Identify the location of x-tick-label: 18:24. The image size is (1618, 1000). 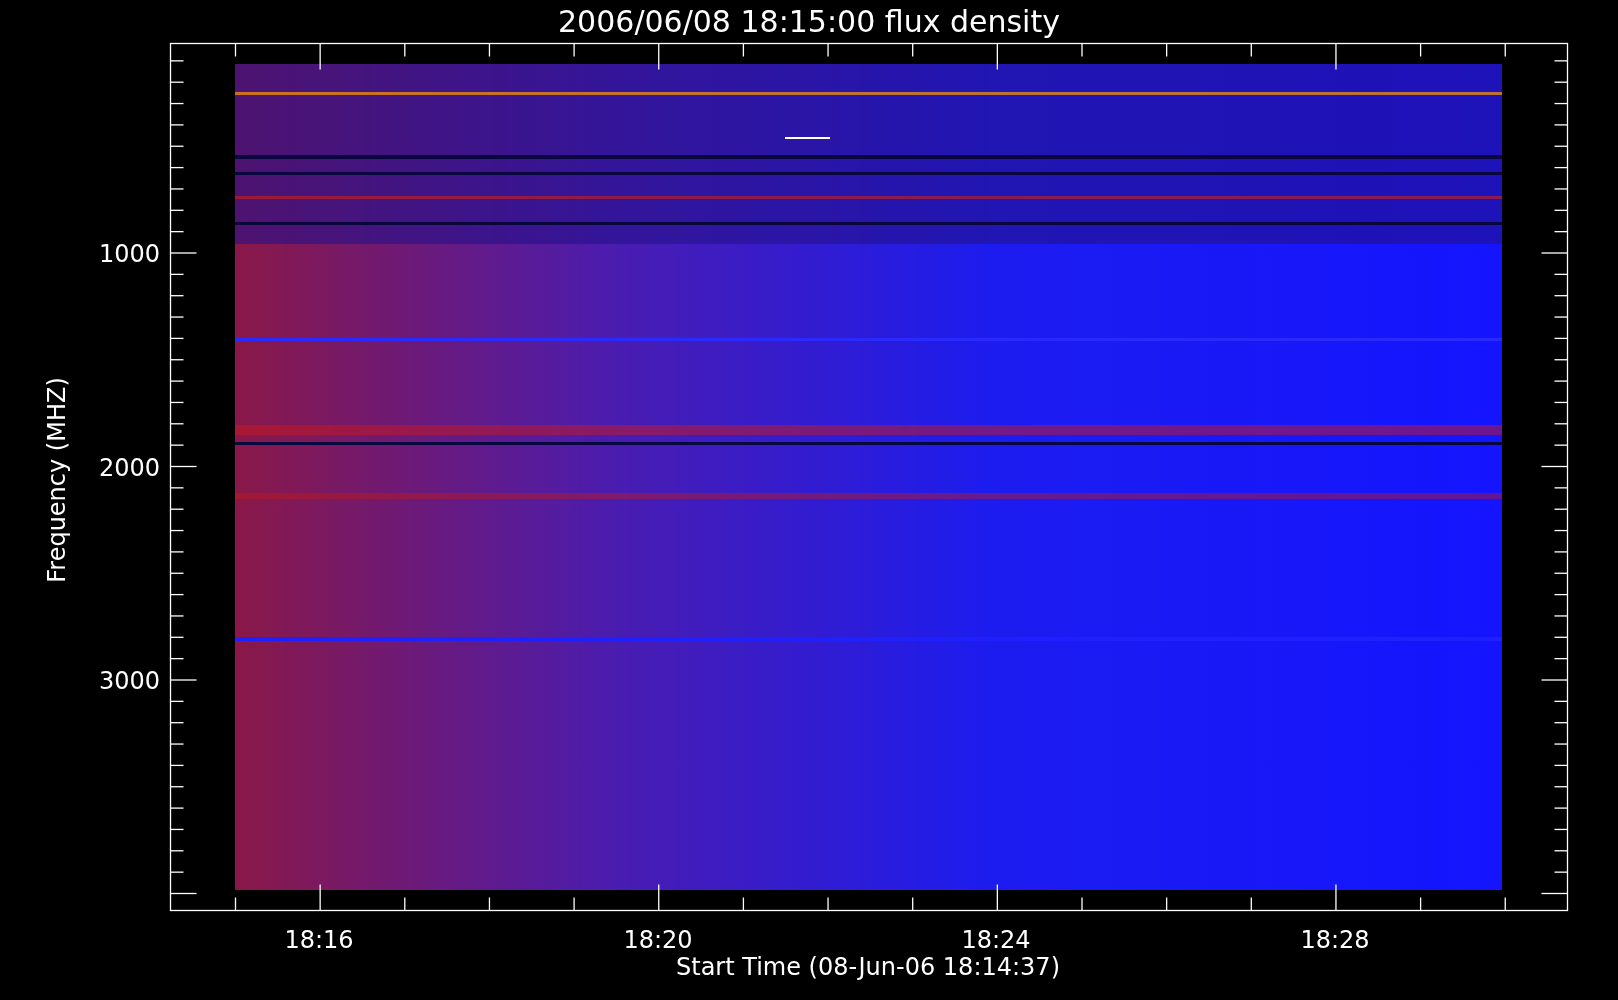
(996, 940).